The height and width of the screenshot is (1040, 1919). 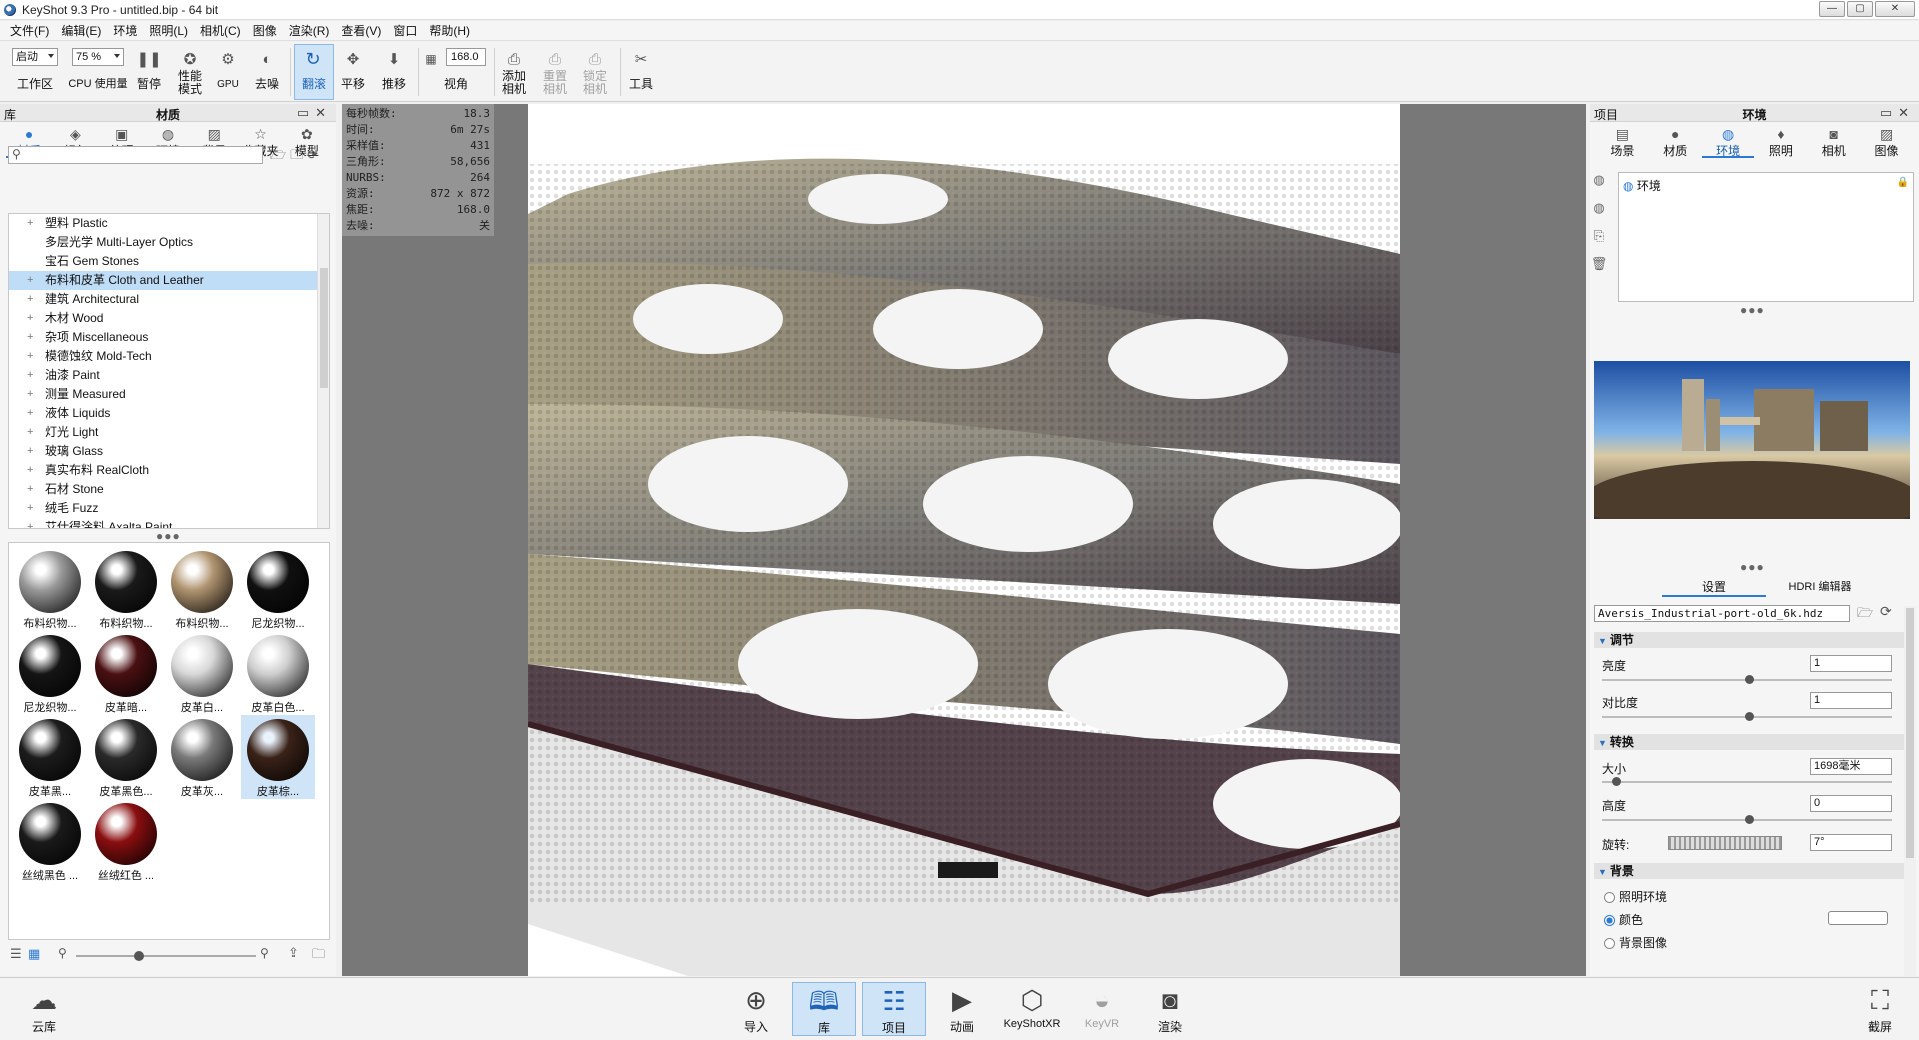 What do you see at coordinates (1851, 842) in the screenshot?
I see `rotation-input: 7°` at bounding box center [1851, 842].